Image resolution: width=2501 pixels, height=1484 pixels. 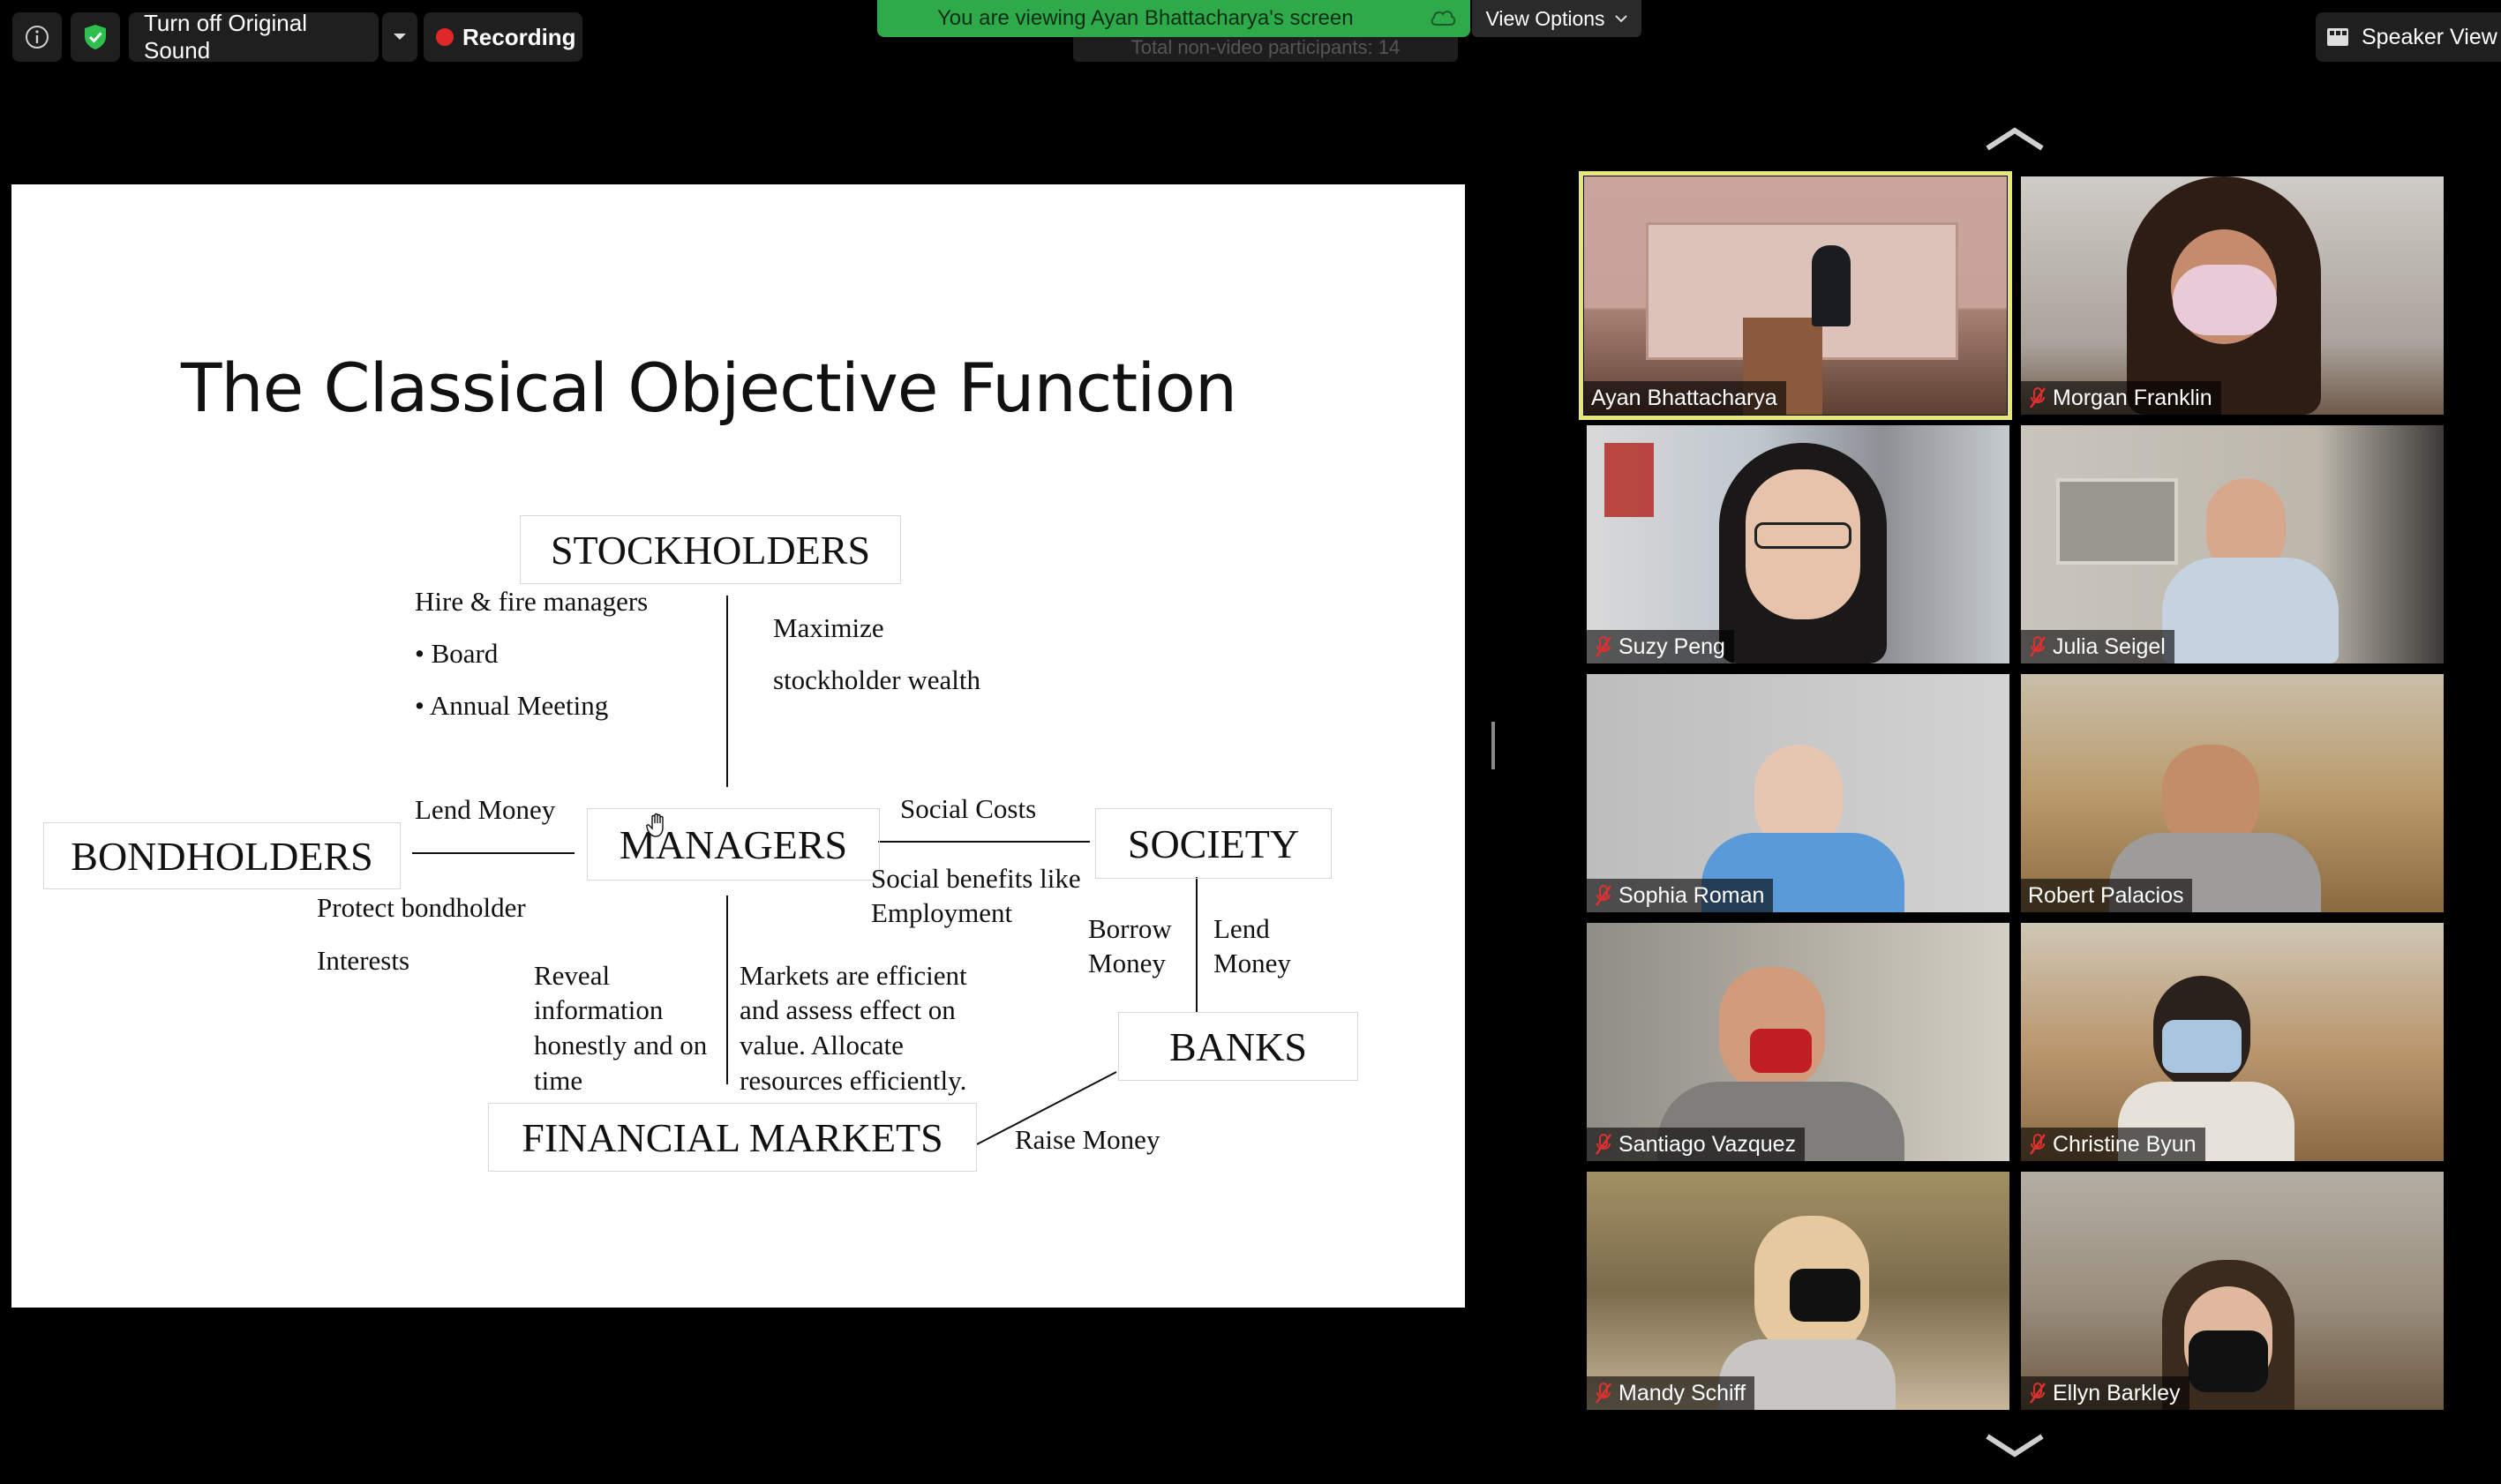 What do you see at coordinates (2232, 295) in the screenshot?
I see `participant-tile: Morgan Franklin` at bounding box center [2232, 295].